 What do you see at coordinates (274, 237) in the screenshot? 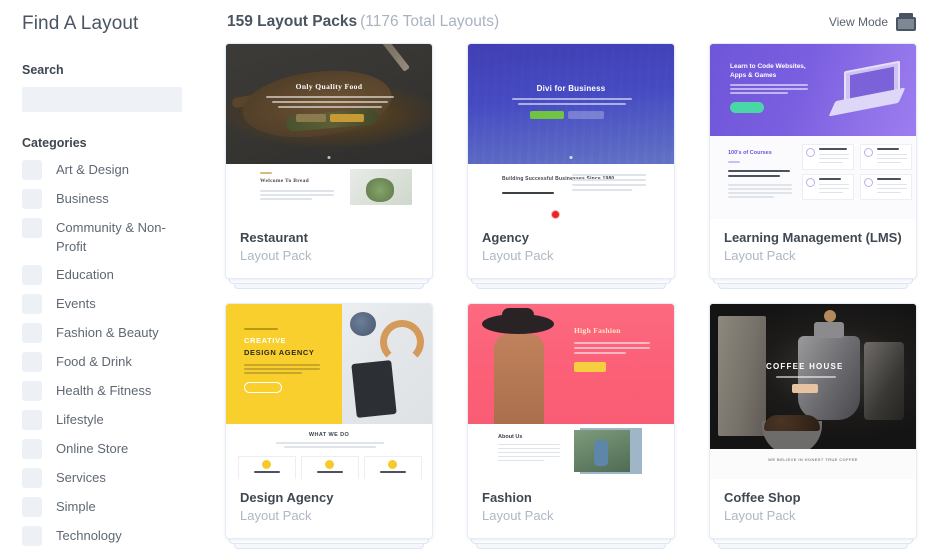
I see `card-title: Restaurant` at bounding box center [274, 237].